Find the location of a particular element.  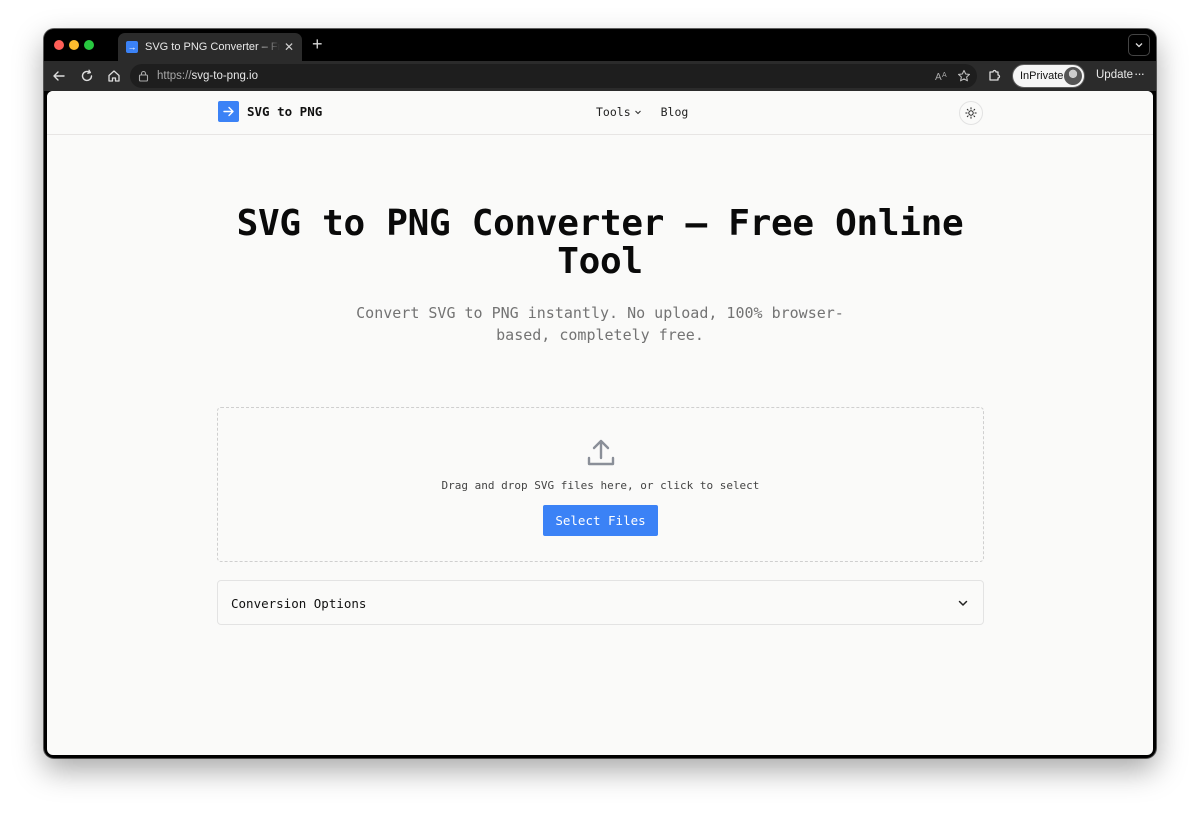

more-menu-icon: ··· is located at coordinates (1139, 73).